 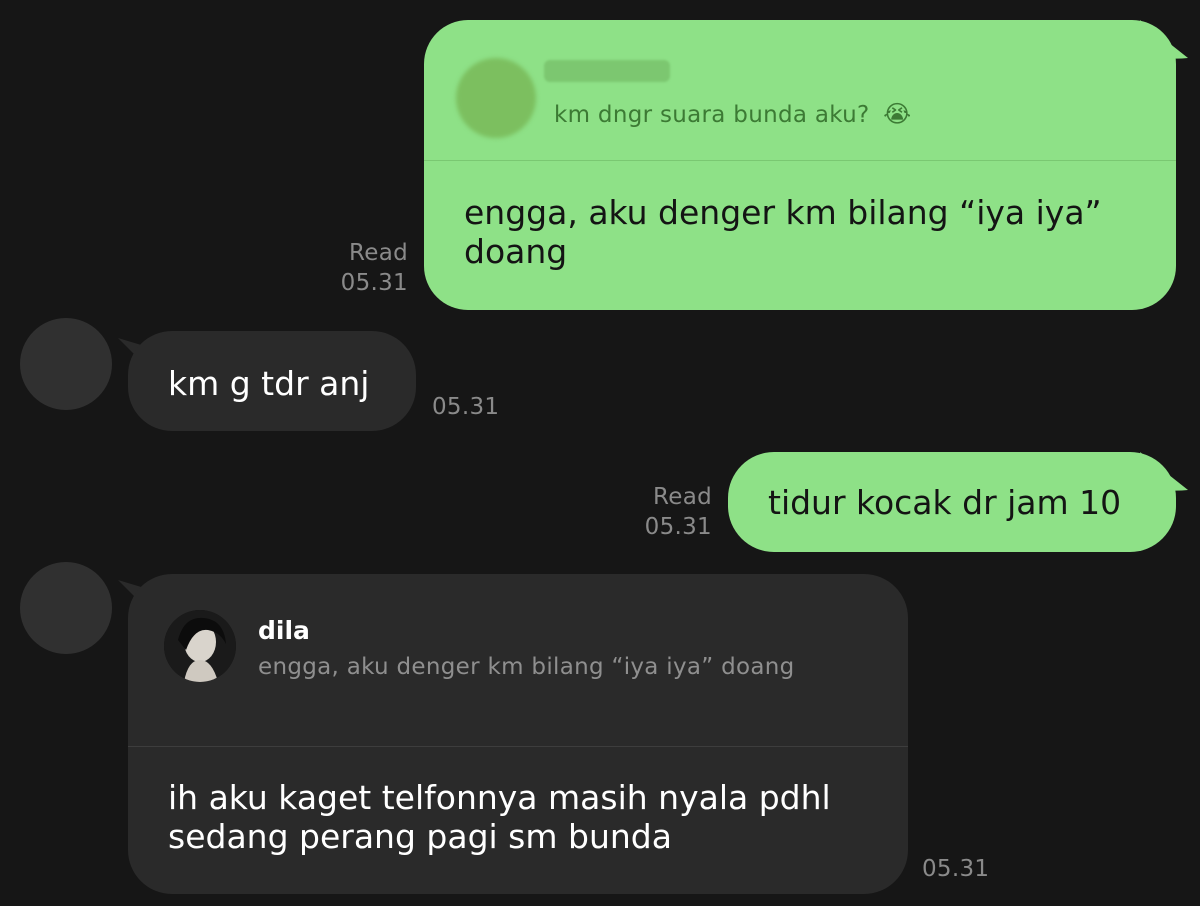 I want to click on message-bubble-incoming: km g tdr anj, so click(x=272, y=381).